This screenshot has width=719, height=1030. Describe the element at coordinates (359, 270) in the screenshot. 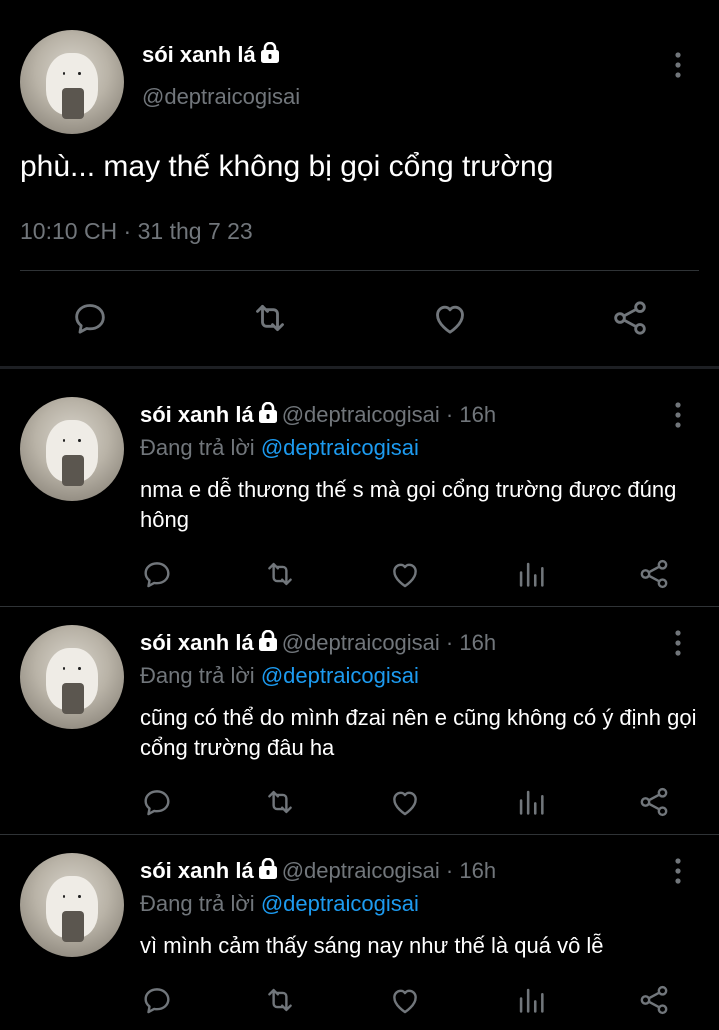

I see `divider` at that location.